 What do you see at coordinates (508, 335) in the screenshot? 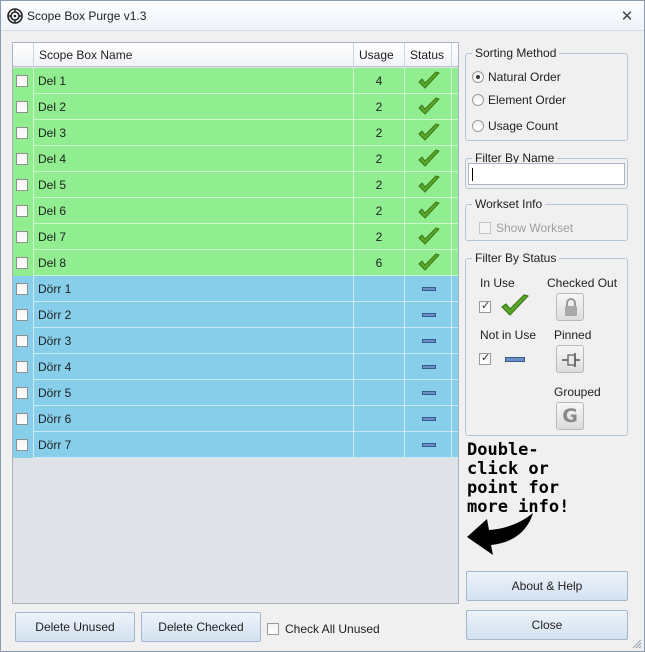
I see `not-in-use-label: Not in Use` at bounding box center [508, 335].